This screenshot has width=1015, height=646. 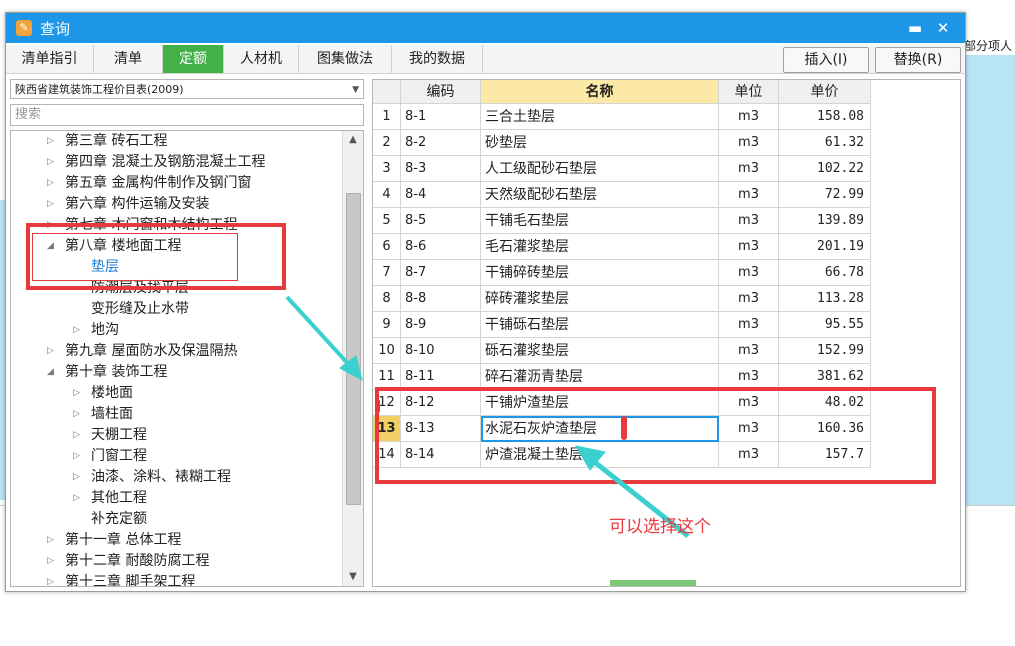 I want to click on name-cell: 砂垫层, so click(x=600, y=143).